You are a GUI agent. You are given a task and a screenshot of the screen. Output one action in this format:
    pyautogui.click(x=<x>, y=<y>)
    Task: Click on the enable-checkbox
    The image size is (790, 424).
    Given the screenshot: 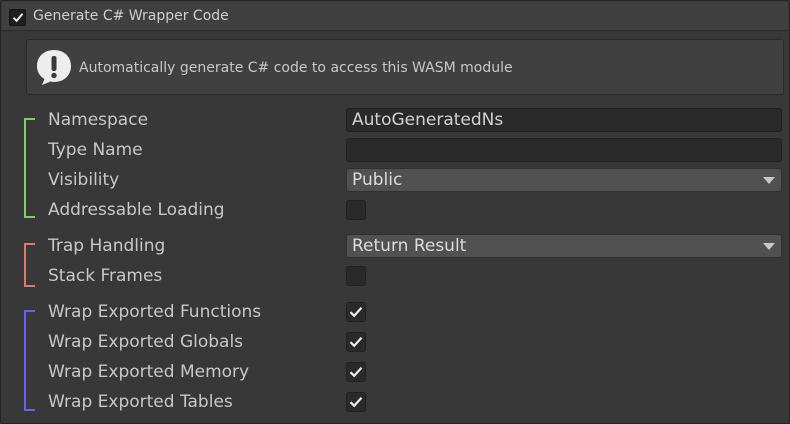 What is the action you would take?
    pyautogui.click(x=17, y=17)
    